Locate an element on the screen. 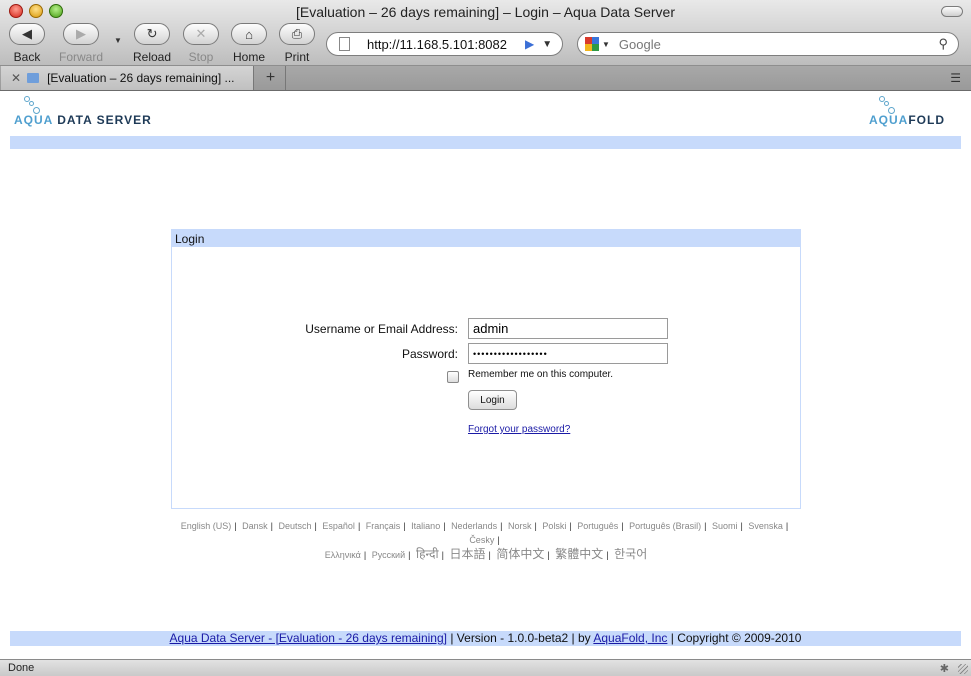  remember-me-label: Remember me on this computer. is located at coordinates (541, 374).